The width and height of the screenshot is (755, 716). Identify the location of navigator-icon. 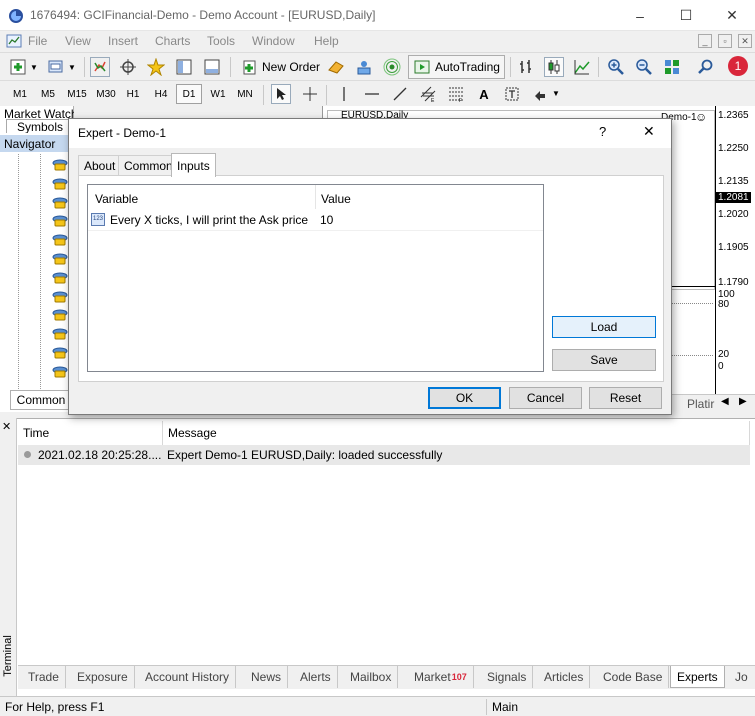
(156, 67).